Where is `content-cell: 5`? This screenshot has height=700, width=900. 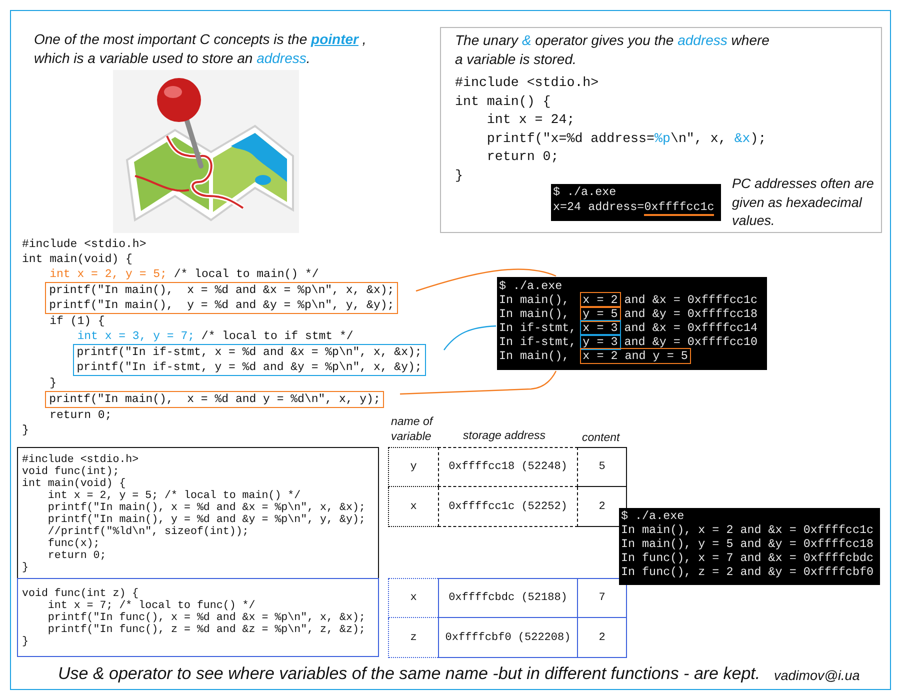
content-cell: 5 is located at coordinates (602, 467).